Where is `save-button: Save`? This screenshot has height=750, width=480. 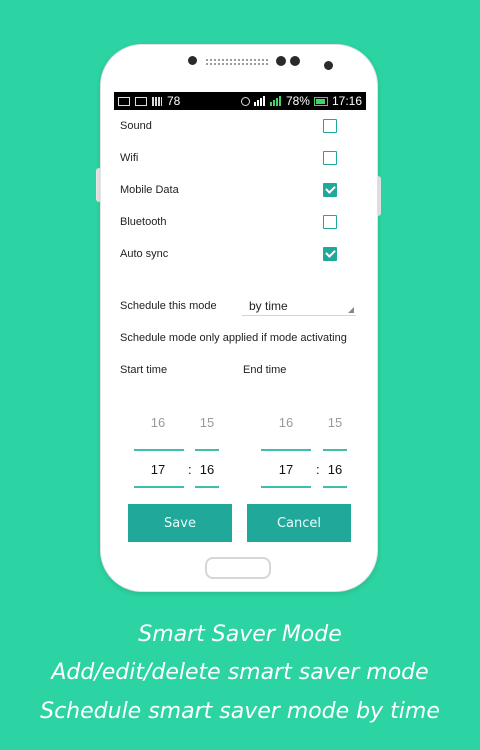 save-button: Save is located at coordinates (180, 523).